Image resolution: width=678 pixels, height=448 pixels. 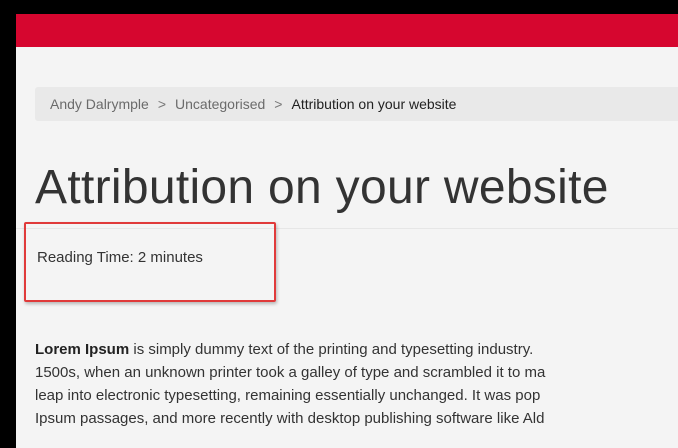 What do you see at coordinates (150, 262) in the screenshot?
I see `annotation-highlight-box` at bounding box center [150, 262].